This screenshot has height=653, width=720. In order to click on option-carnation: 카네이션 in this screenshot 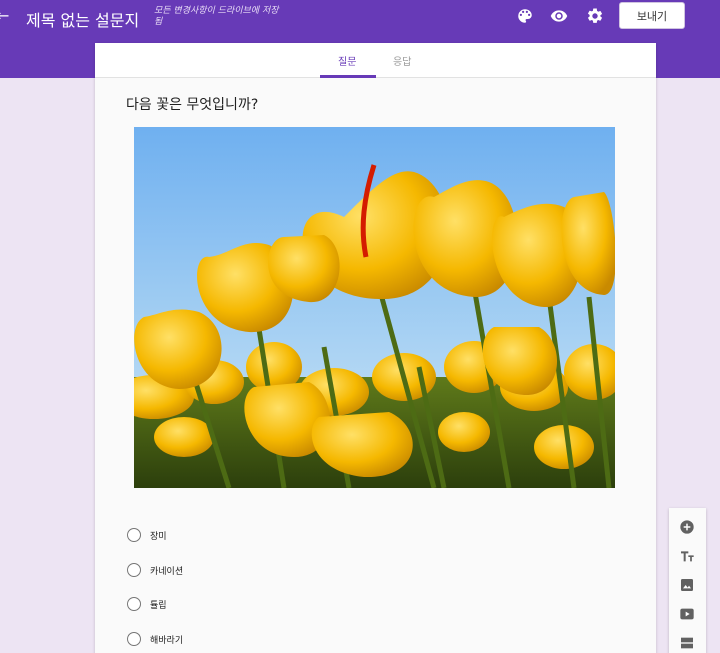, I will do `click(155, 570)`.